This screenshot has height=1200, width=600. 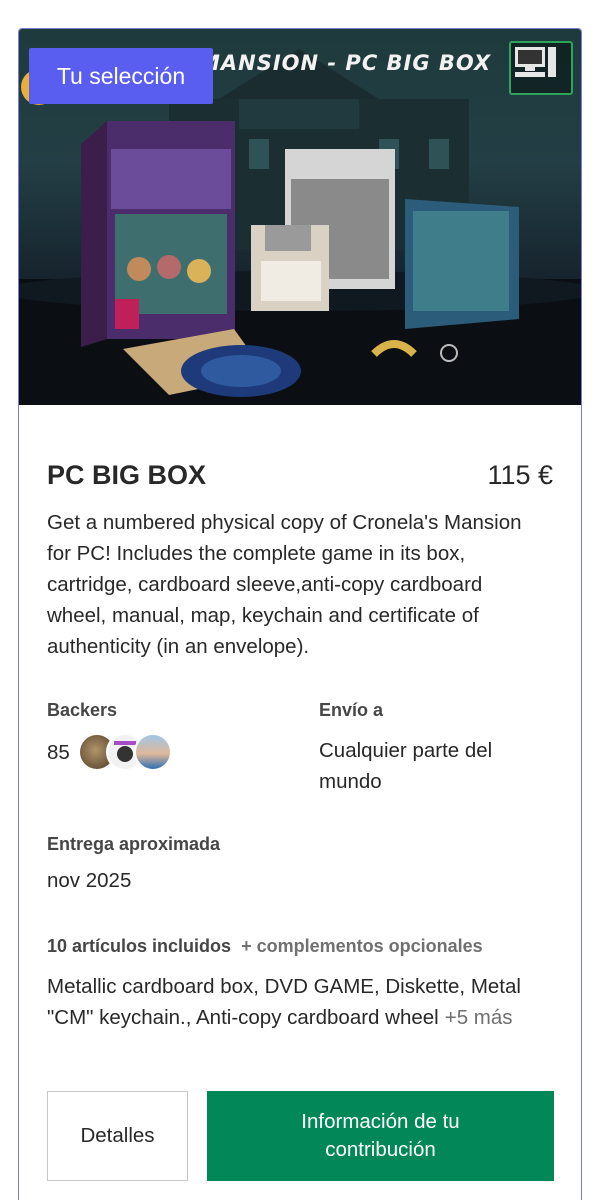 What do you see at coordinates (351, 710) in the screenshot?
I see `shipping-label: Envío a` at bounding box center [351, 710].